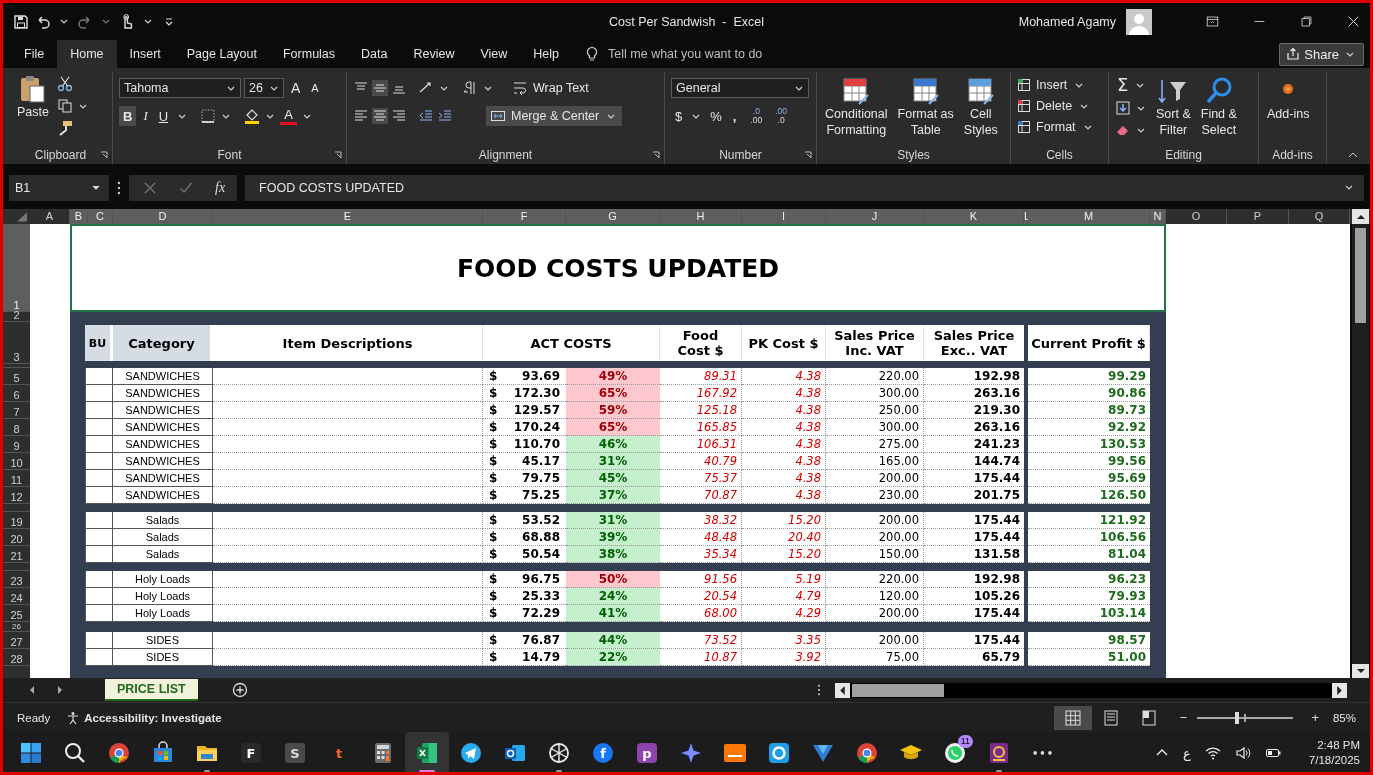  Describe the element at coordinates (1339, 690) in the screenshot. I see `scroll-right-icon` at that location.